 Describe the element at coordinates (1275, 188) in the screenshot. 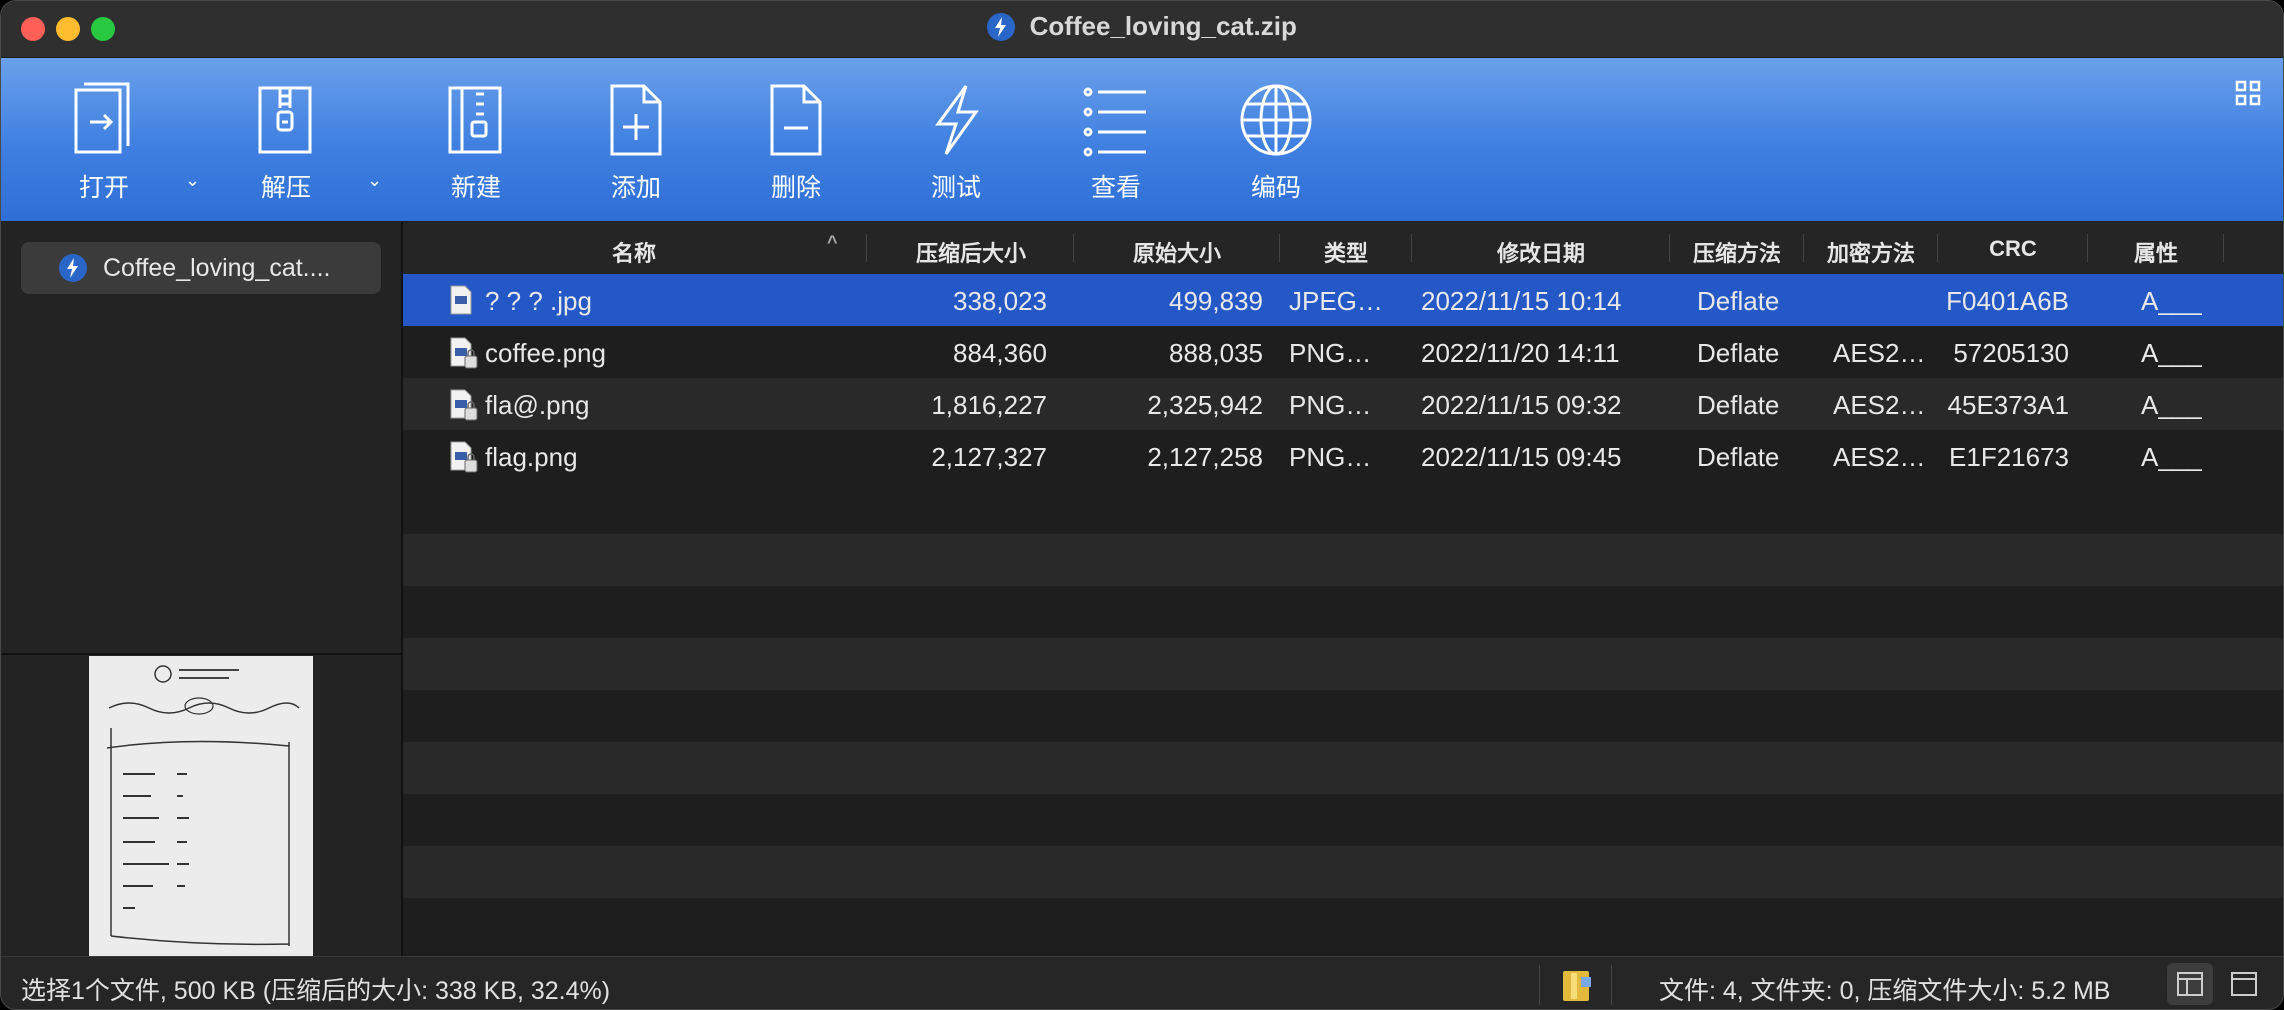

I see `encode-label: 编码` at that location.